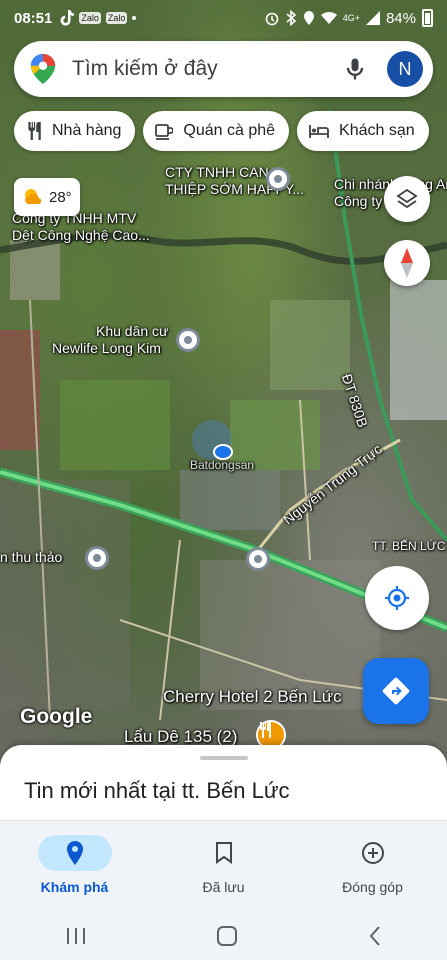 The image size is (447, 960). I want to click on google-maps-logo-icon, so click(43, 69).